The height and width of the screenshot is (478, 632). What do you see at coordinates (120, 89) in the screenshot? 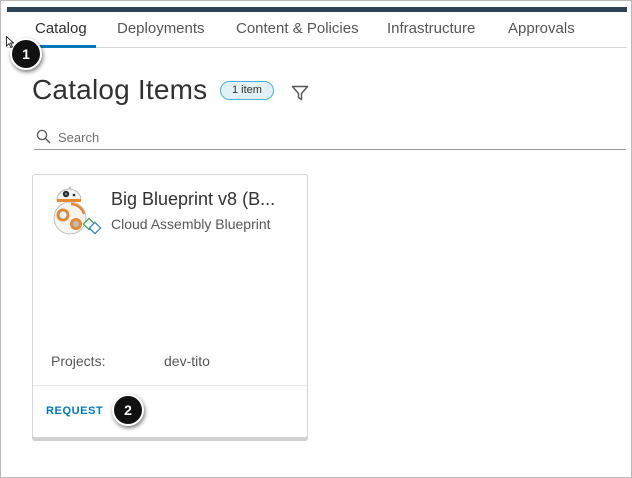
I see `page-title: Catalog Items` at bounding box center [120, 89].